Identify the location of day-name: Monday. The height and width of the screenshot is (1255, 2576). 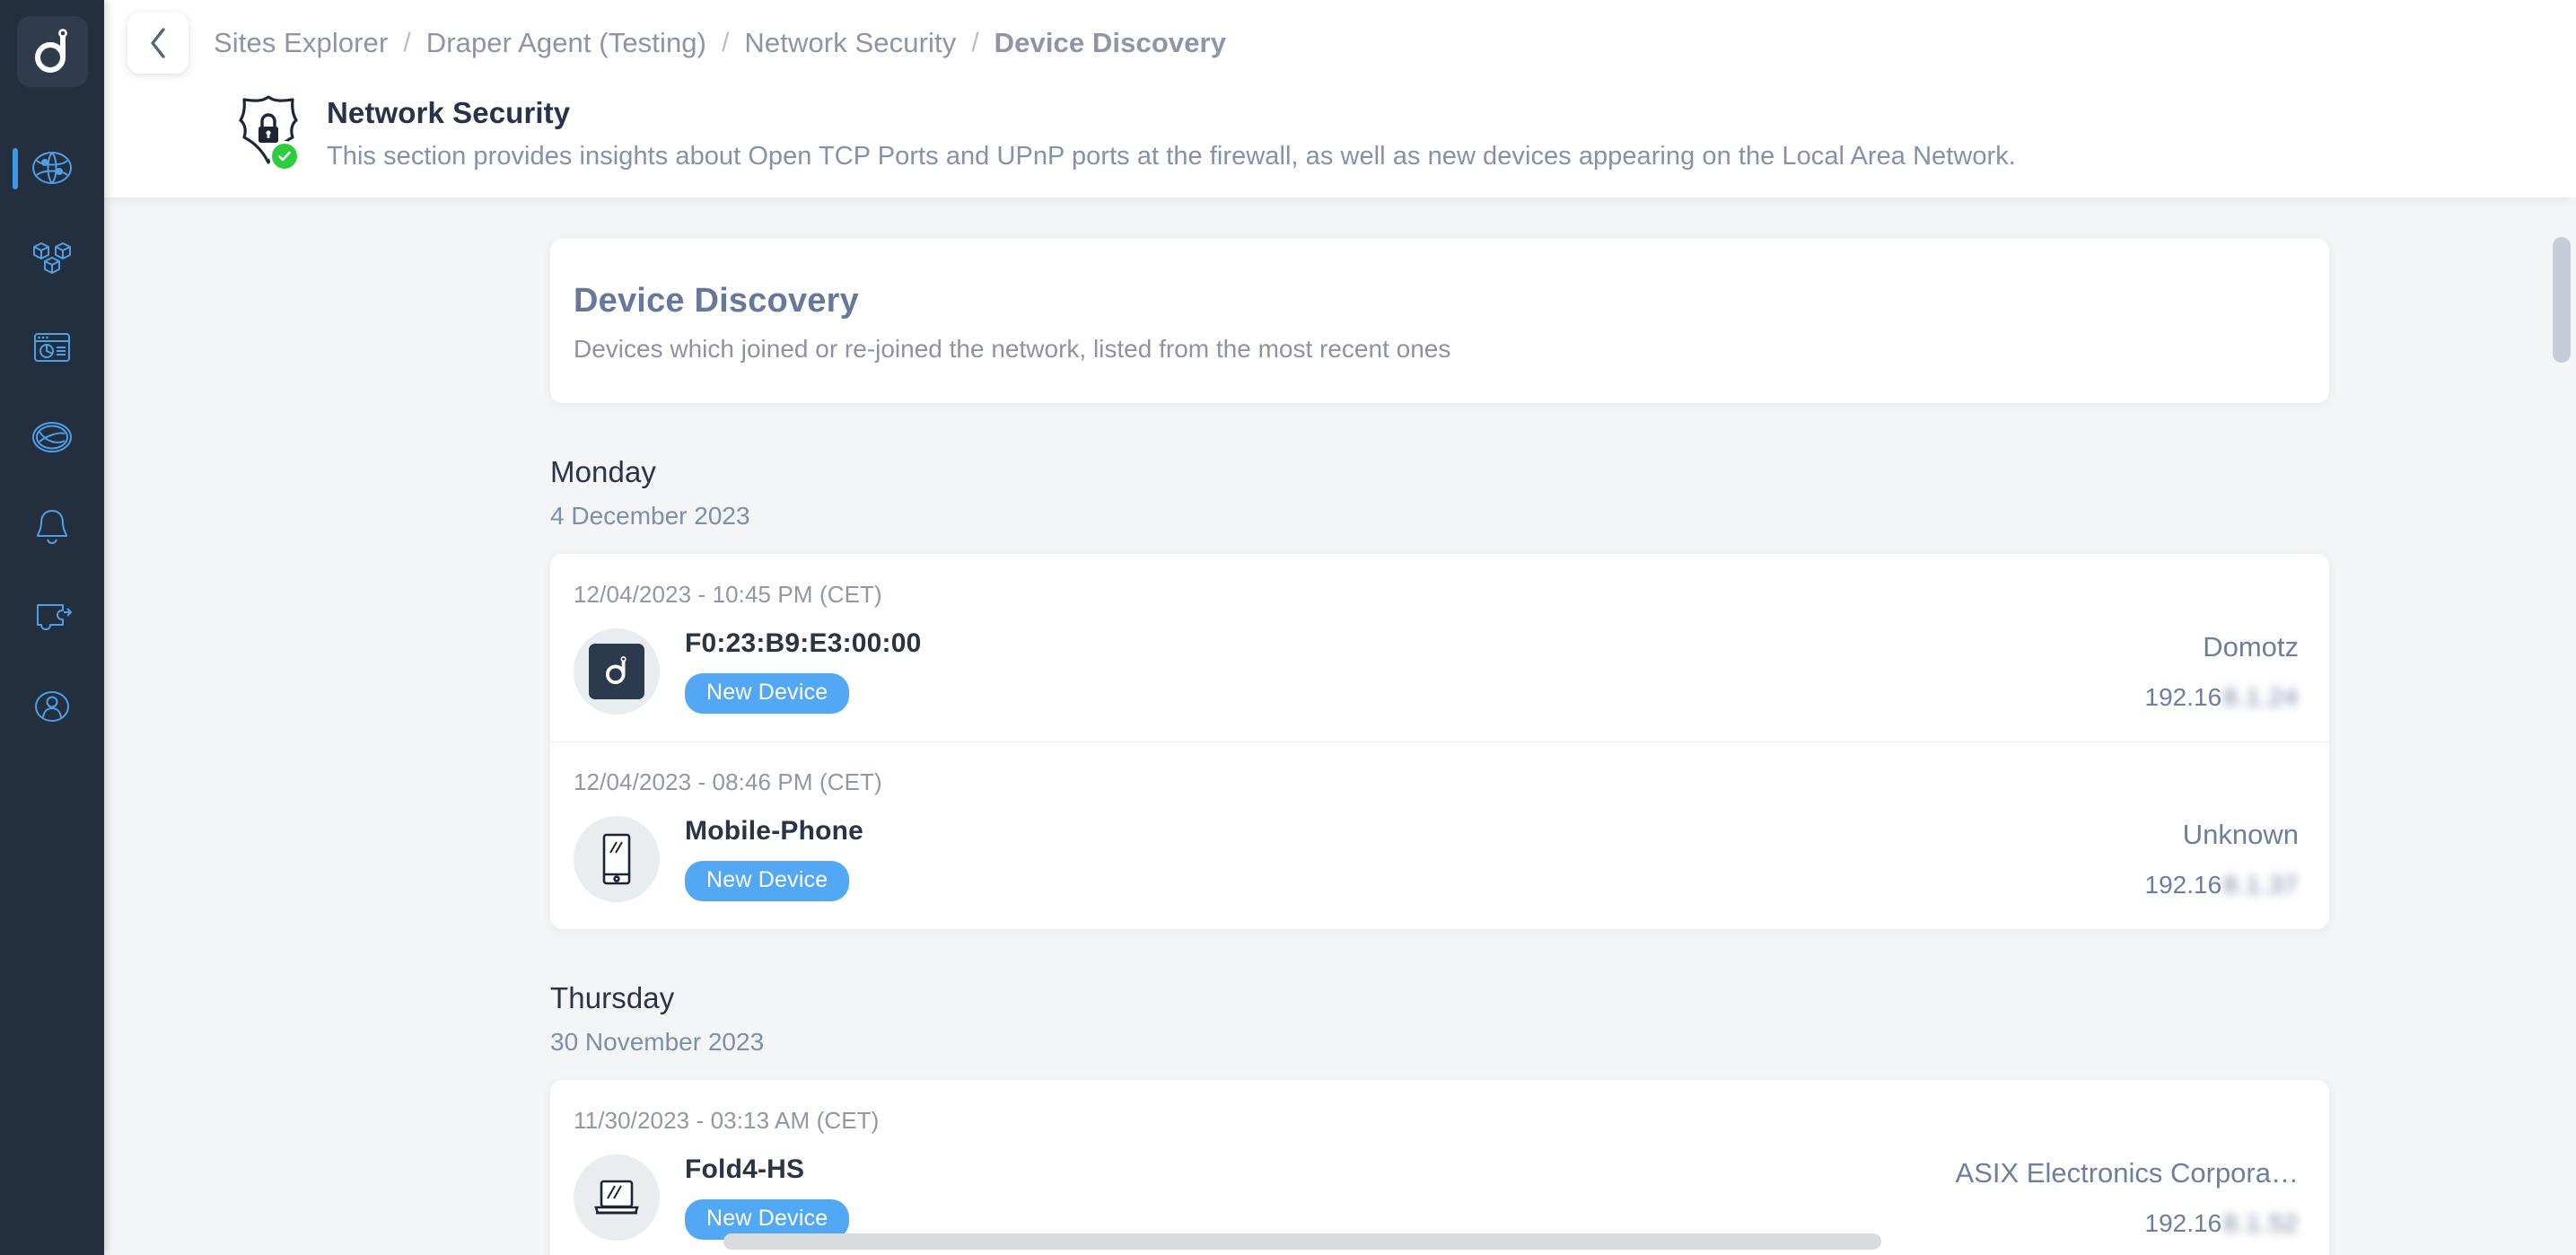
(603, 471).